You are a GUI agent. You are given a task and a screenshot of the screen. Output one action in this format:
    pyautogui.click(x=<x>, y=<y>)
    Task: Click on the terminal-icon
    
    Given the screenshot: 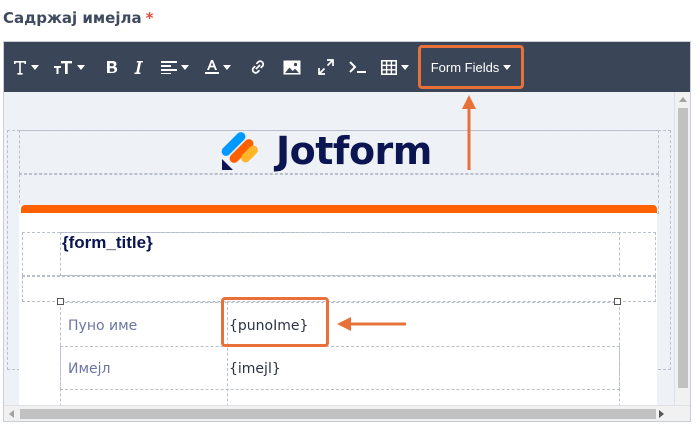 What is the action you would take?
    pyautogui.click(x=358, y=67)
    